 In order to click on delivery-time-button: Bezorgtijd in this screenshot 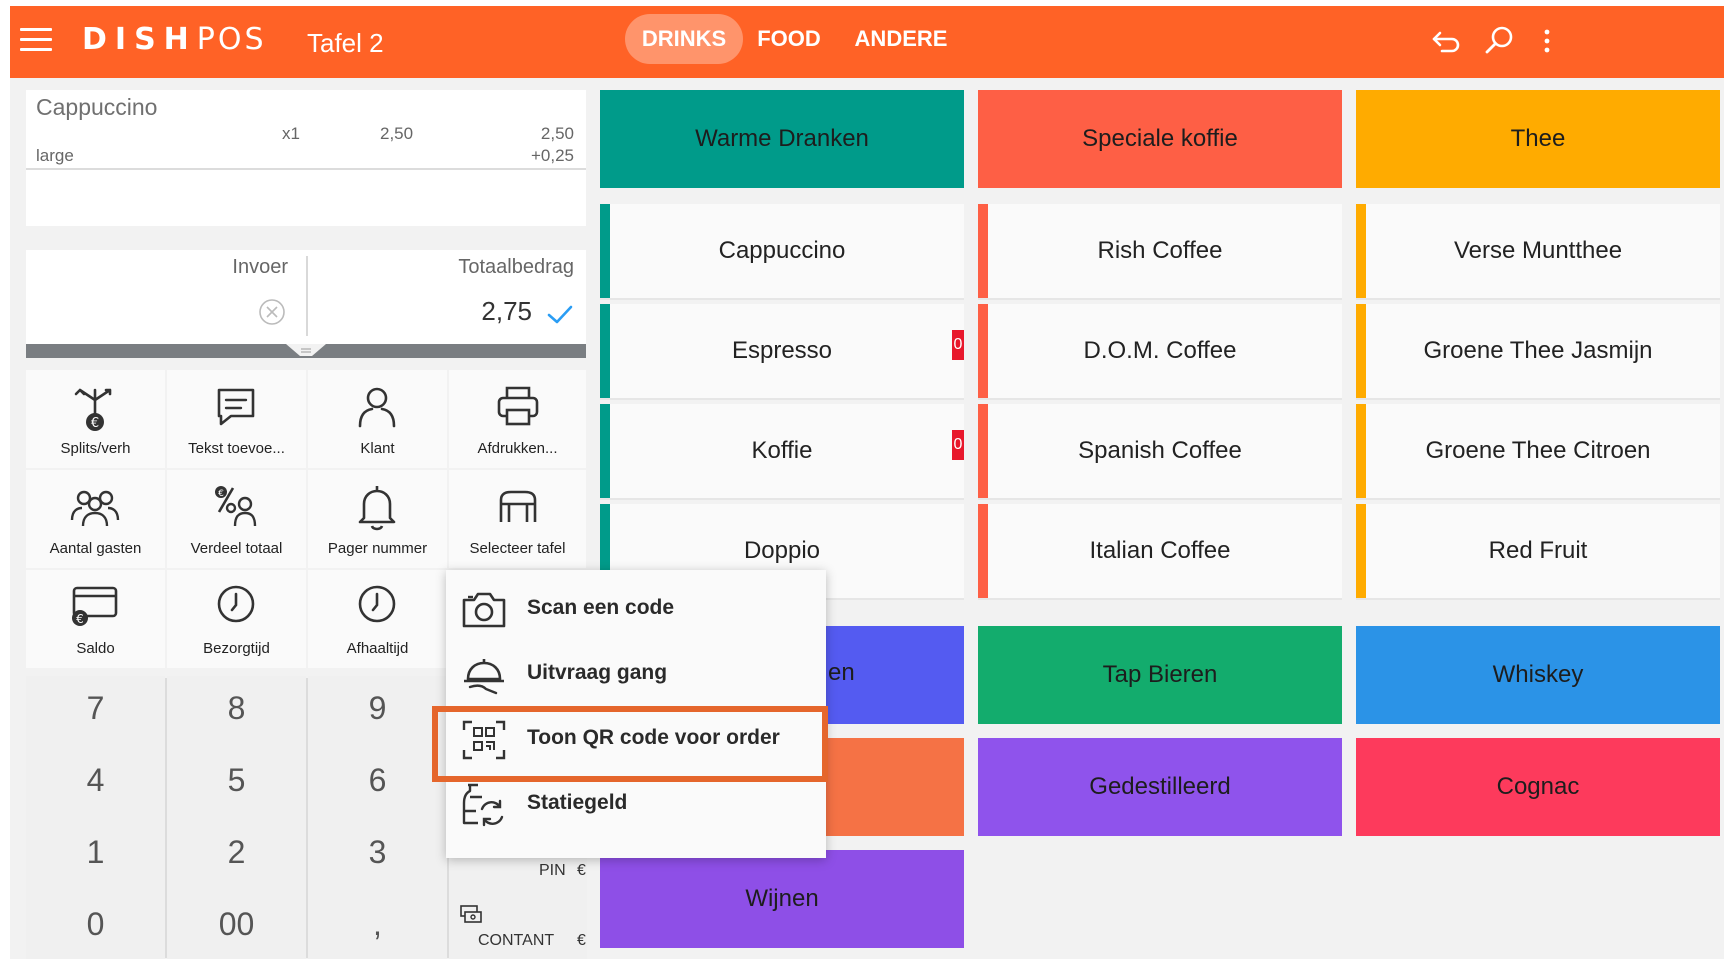, I will do `click(236, 619)`.